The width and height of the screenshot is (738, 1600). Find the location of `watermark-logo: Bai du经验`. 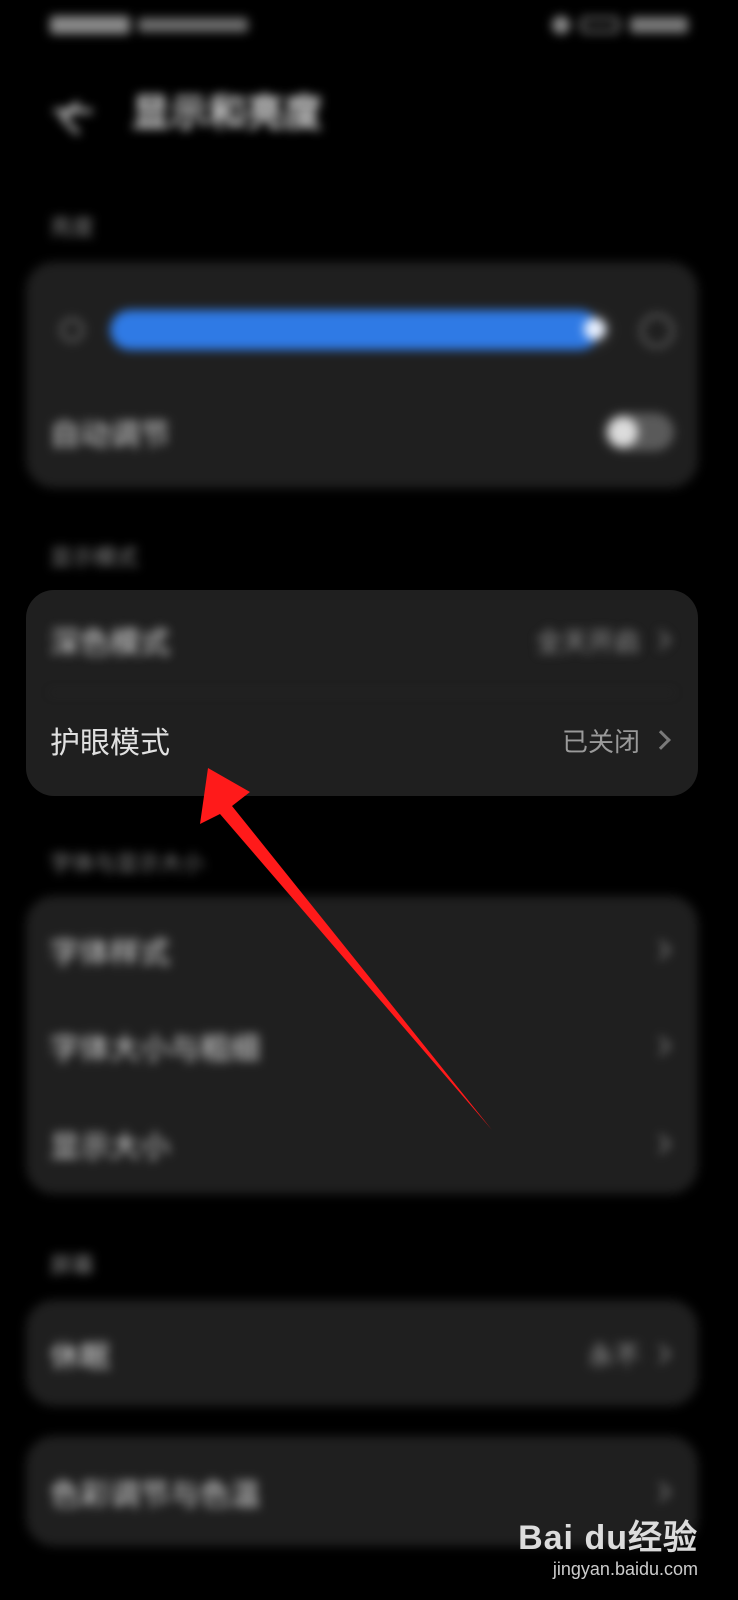

watermark-logo: Bai du经验 is located at coordinates (608, 1538).